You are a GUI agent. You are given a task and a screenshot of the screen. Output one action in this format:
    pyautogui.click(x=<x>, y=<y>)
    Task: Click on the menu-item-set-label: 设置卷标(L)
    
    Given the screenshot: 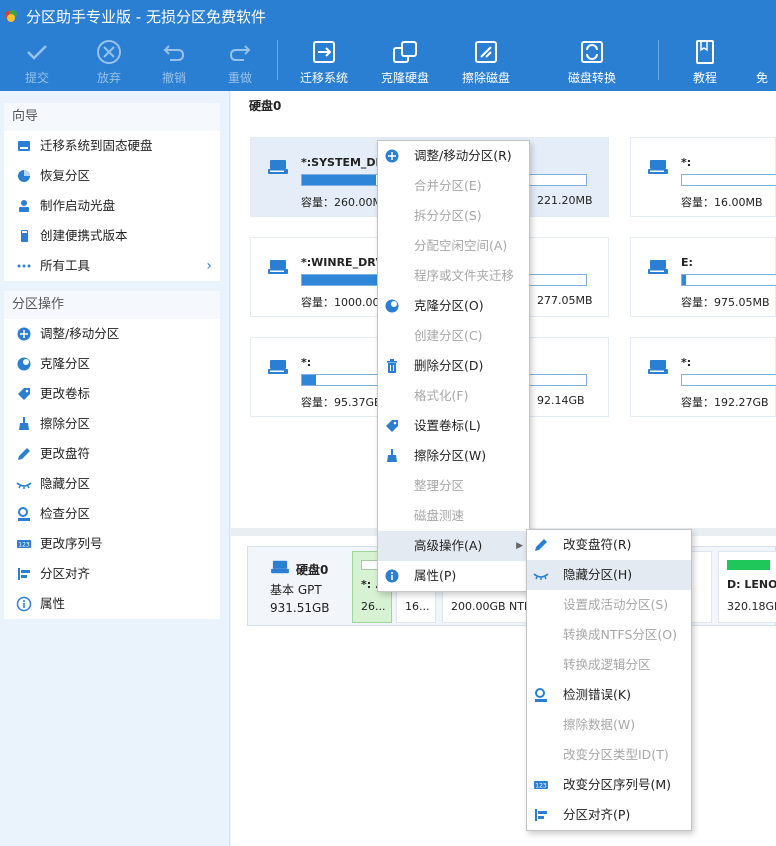 What is the action you would take?
    pyautogui.click(x=453, y=426)
    